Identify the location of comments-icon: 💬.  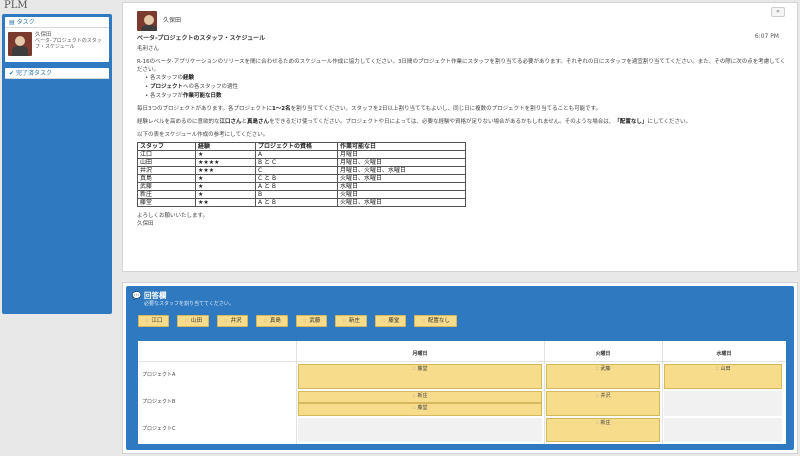
(137, 295).